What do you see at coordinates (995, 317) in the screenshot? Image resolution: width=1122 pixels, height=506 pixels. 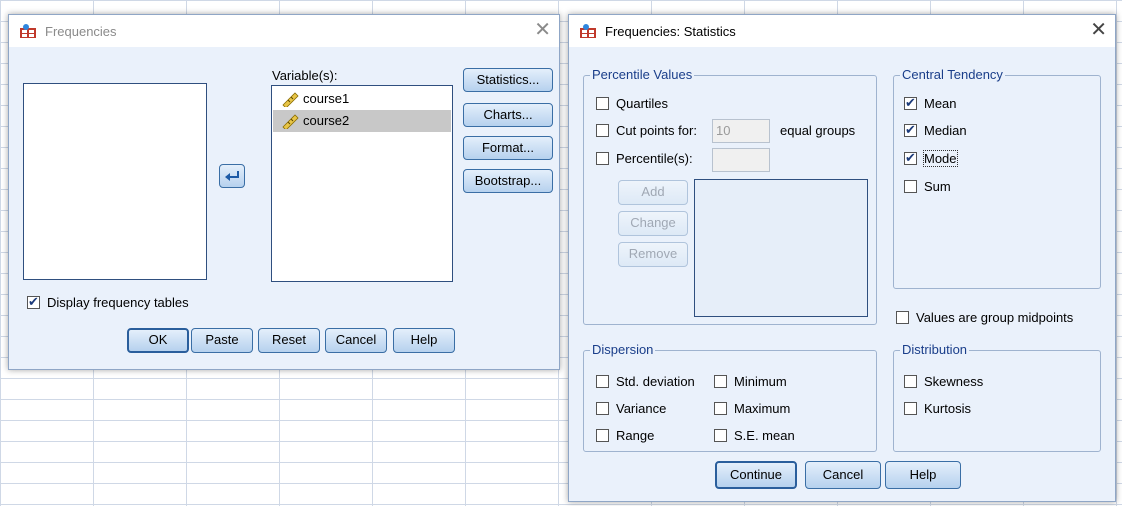 I see `group-midpoints-label: Values are group midpoints` at bounding box center [995, 317].